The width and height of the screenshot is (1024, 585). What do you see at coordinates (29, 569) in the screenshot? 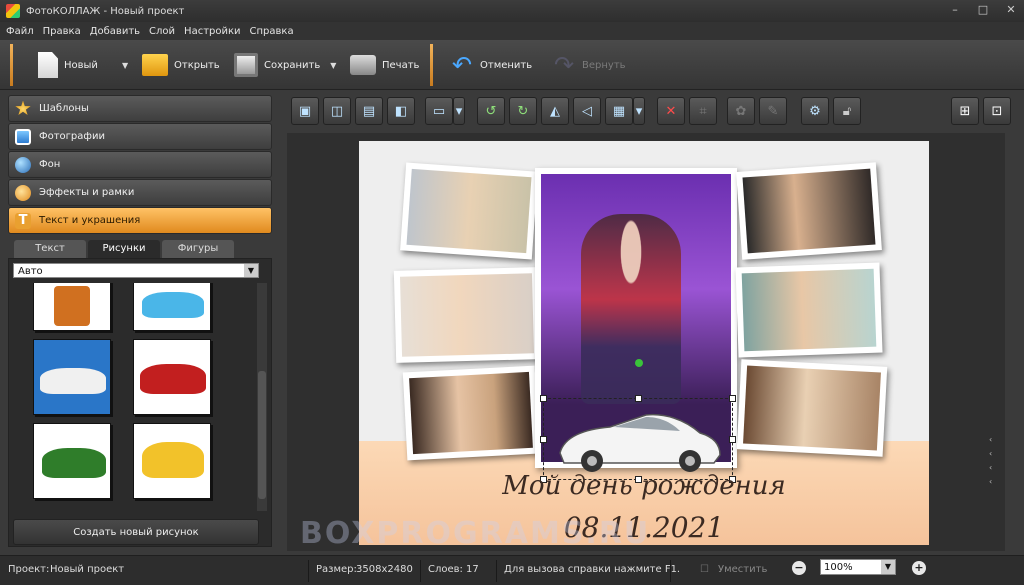
I see `project-label: Проект:` at bounding box center [29, 569].